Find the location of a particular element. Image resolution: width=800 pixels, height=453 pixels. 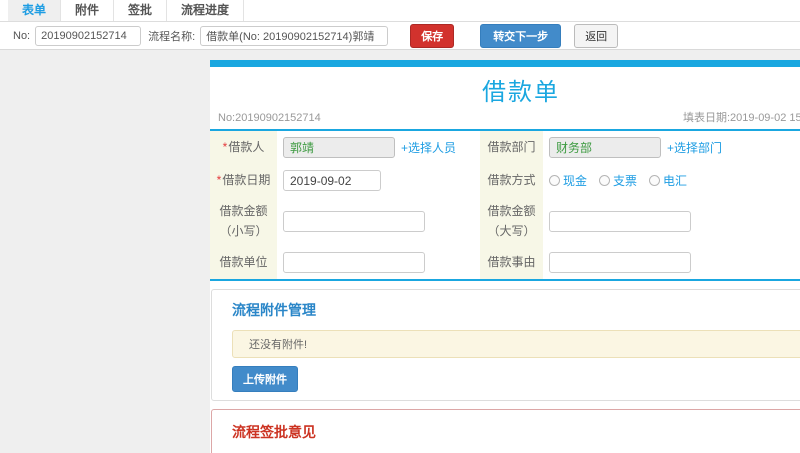

check-radio-option: 支票 is located at coordinates (618, 180).